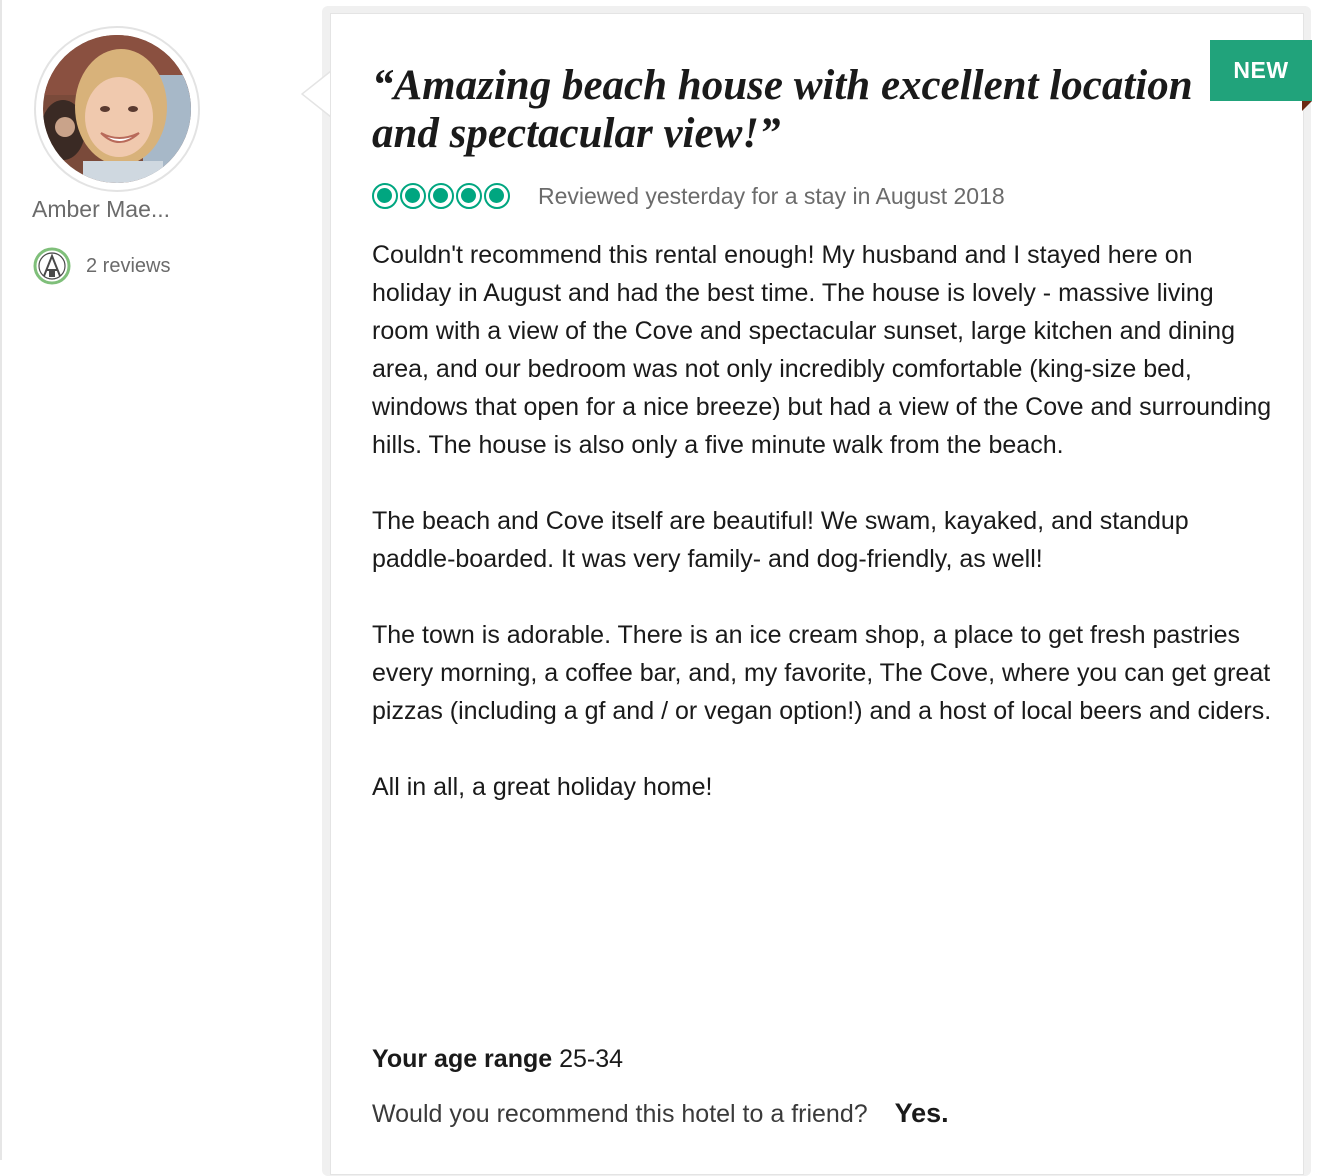  Describe the element at coordinates (128, 266) in the screenshot. I see `reviews-count: 2 reviews` at that location.